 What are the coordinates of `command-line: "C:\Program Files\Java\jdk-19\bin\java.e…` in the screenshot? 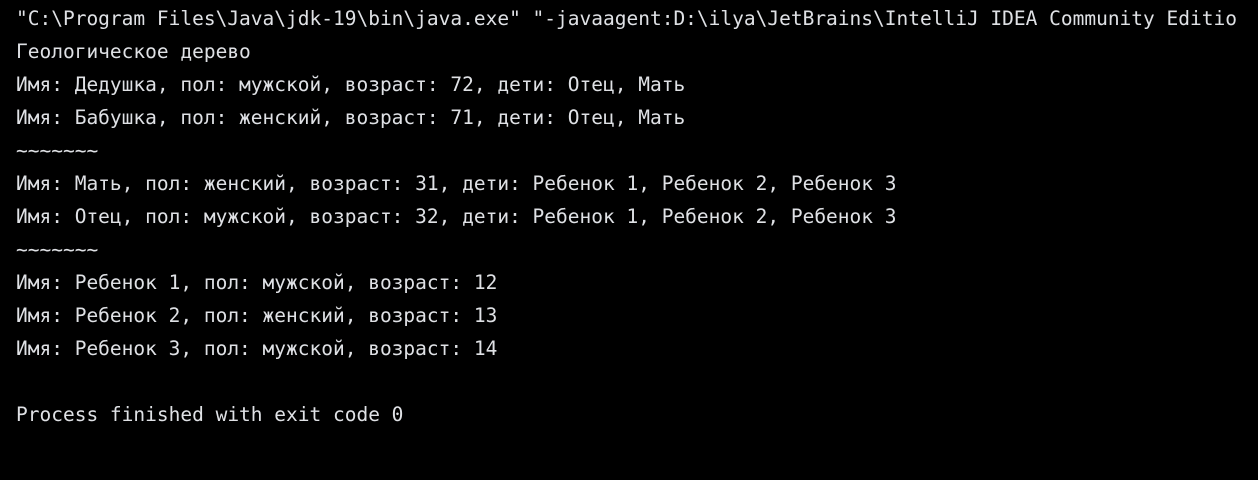 It's located at (626, 18).